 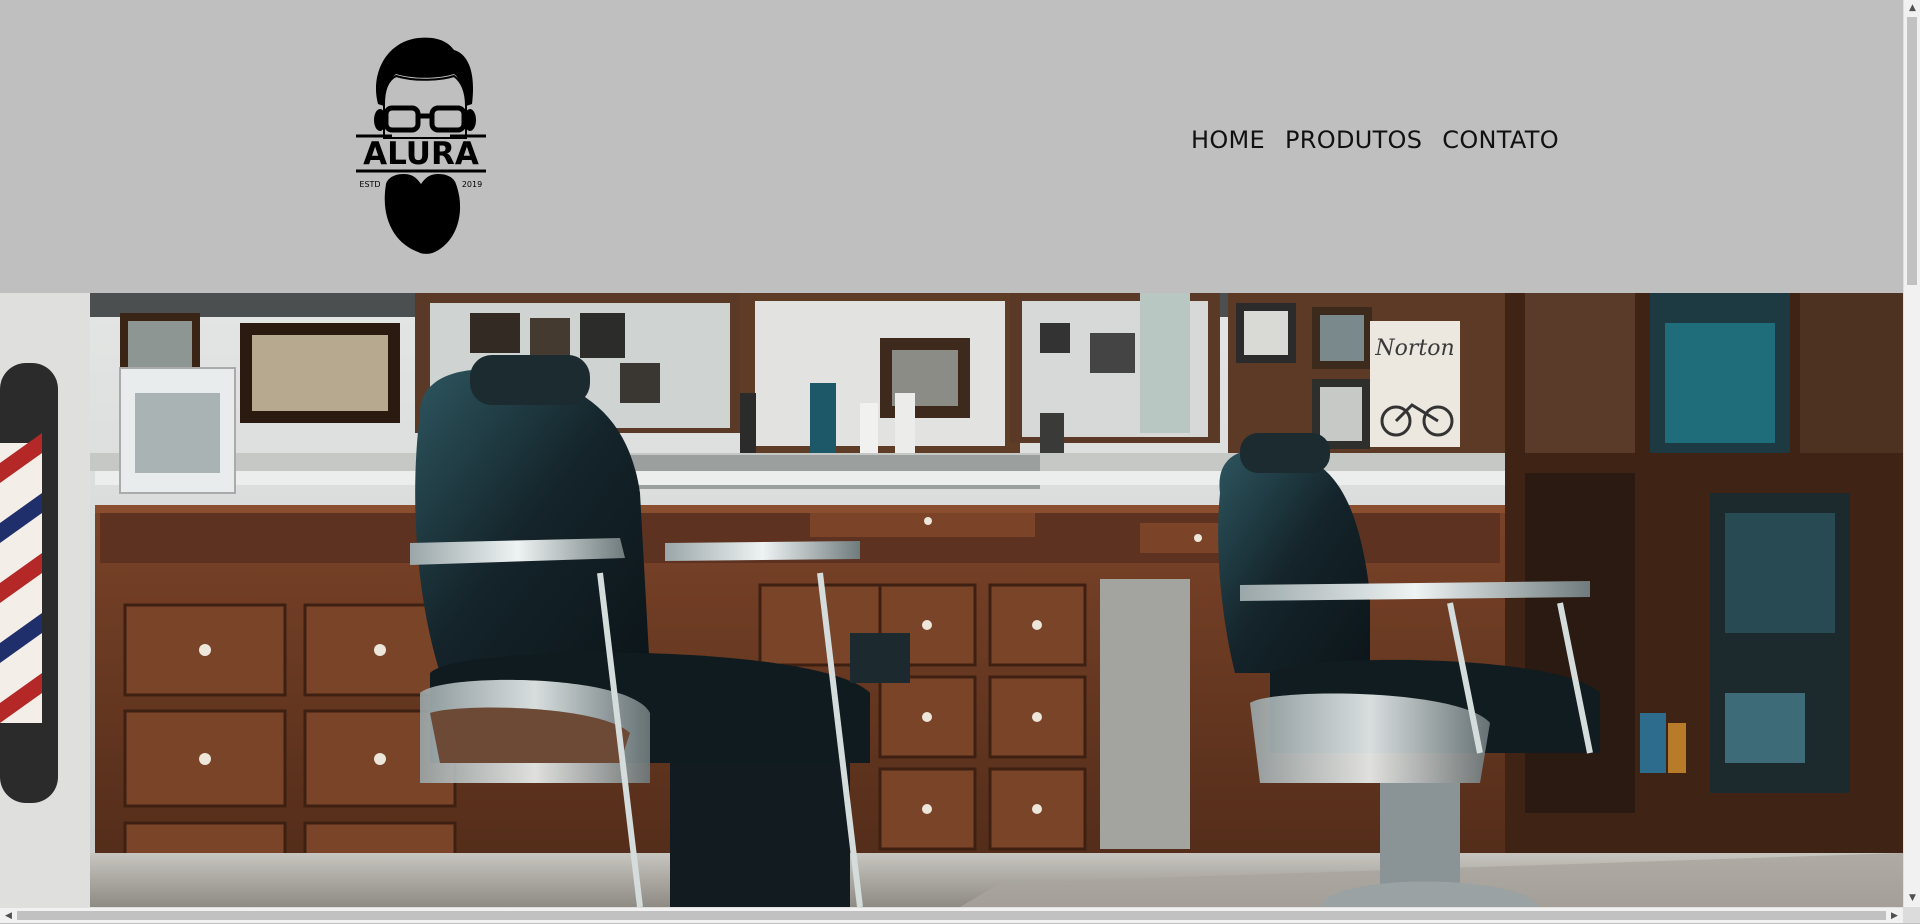 I want to click on nav-produtos-link: PRODUTOS, so click(x=1353, y=140).